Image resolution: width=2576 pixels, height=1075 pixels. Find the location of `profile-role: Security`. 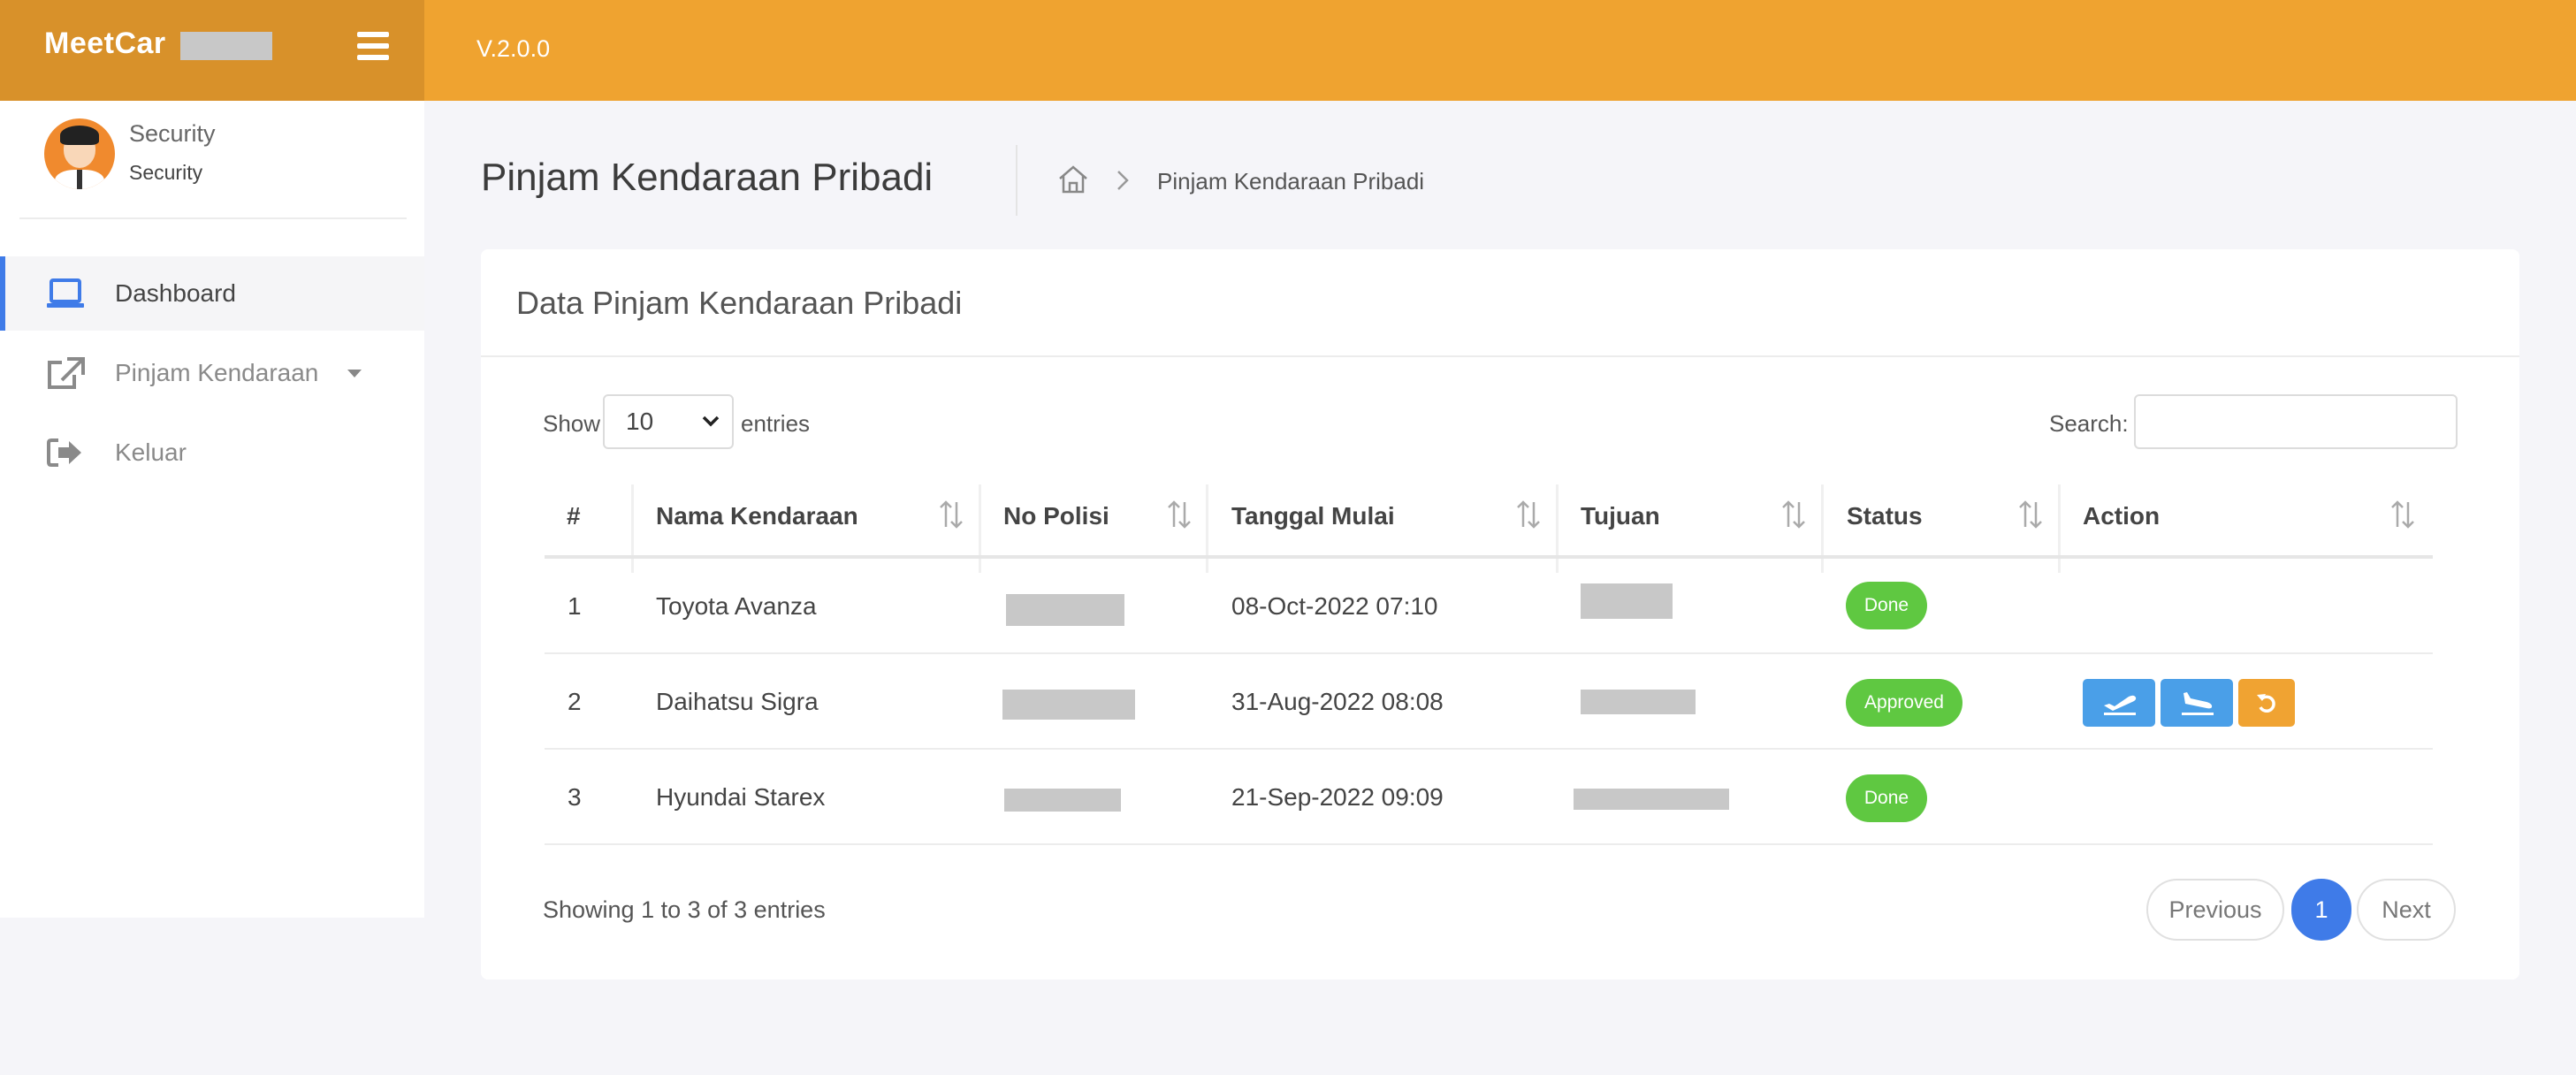

profile-role: Security is located at coordinates (172, 133).